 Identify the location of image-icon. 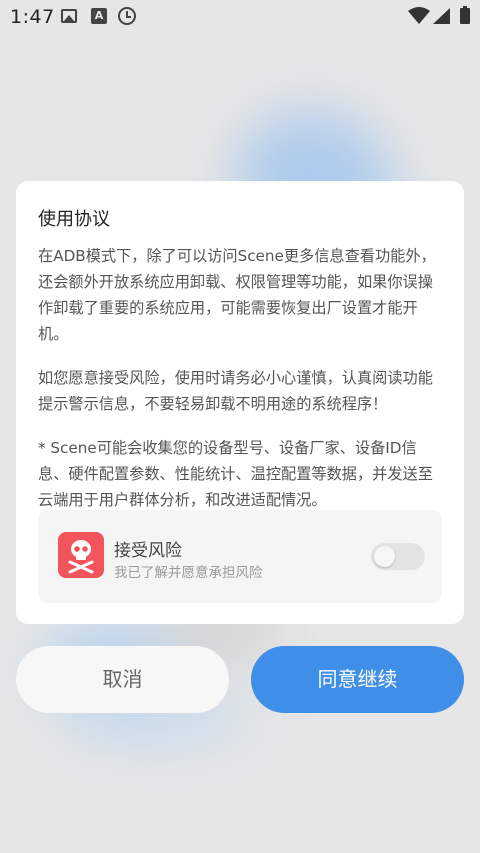
(69, 16).